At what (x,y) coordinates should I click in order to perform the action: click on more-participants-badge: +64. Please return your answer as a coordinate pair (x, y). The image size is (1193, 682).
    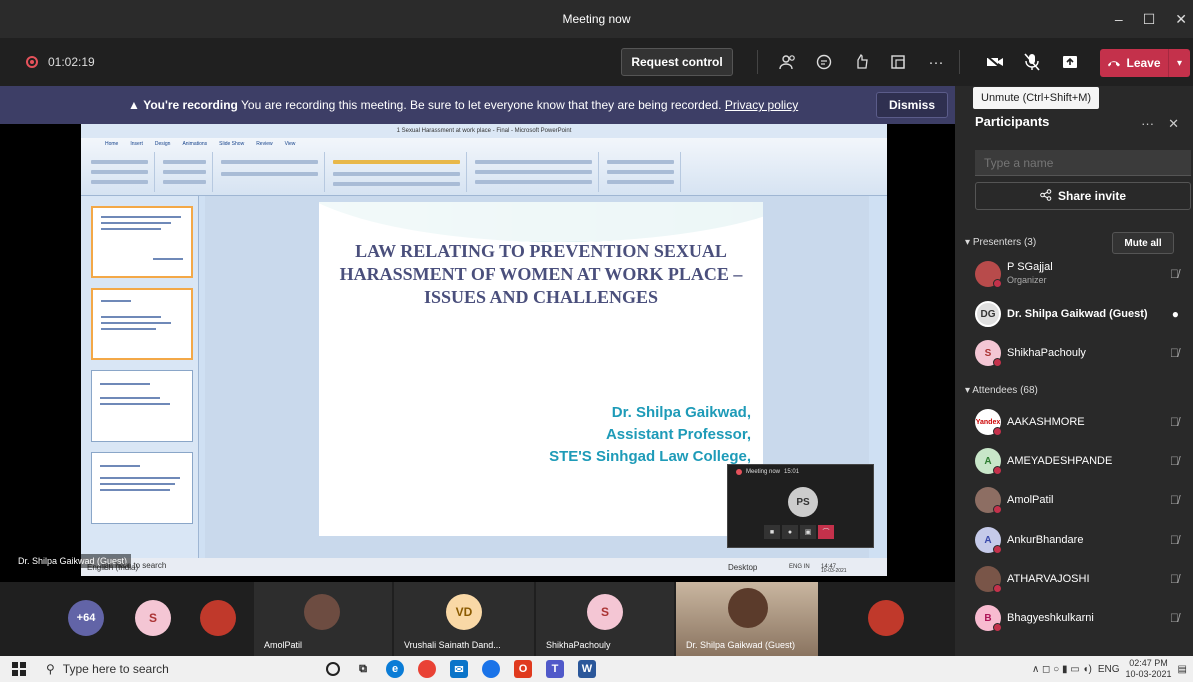
    Looking at the image, I should click on (86, 618).